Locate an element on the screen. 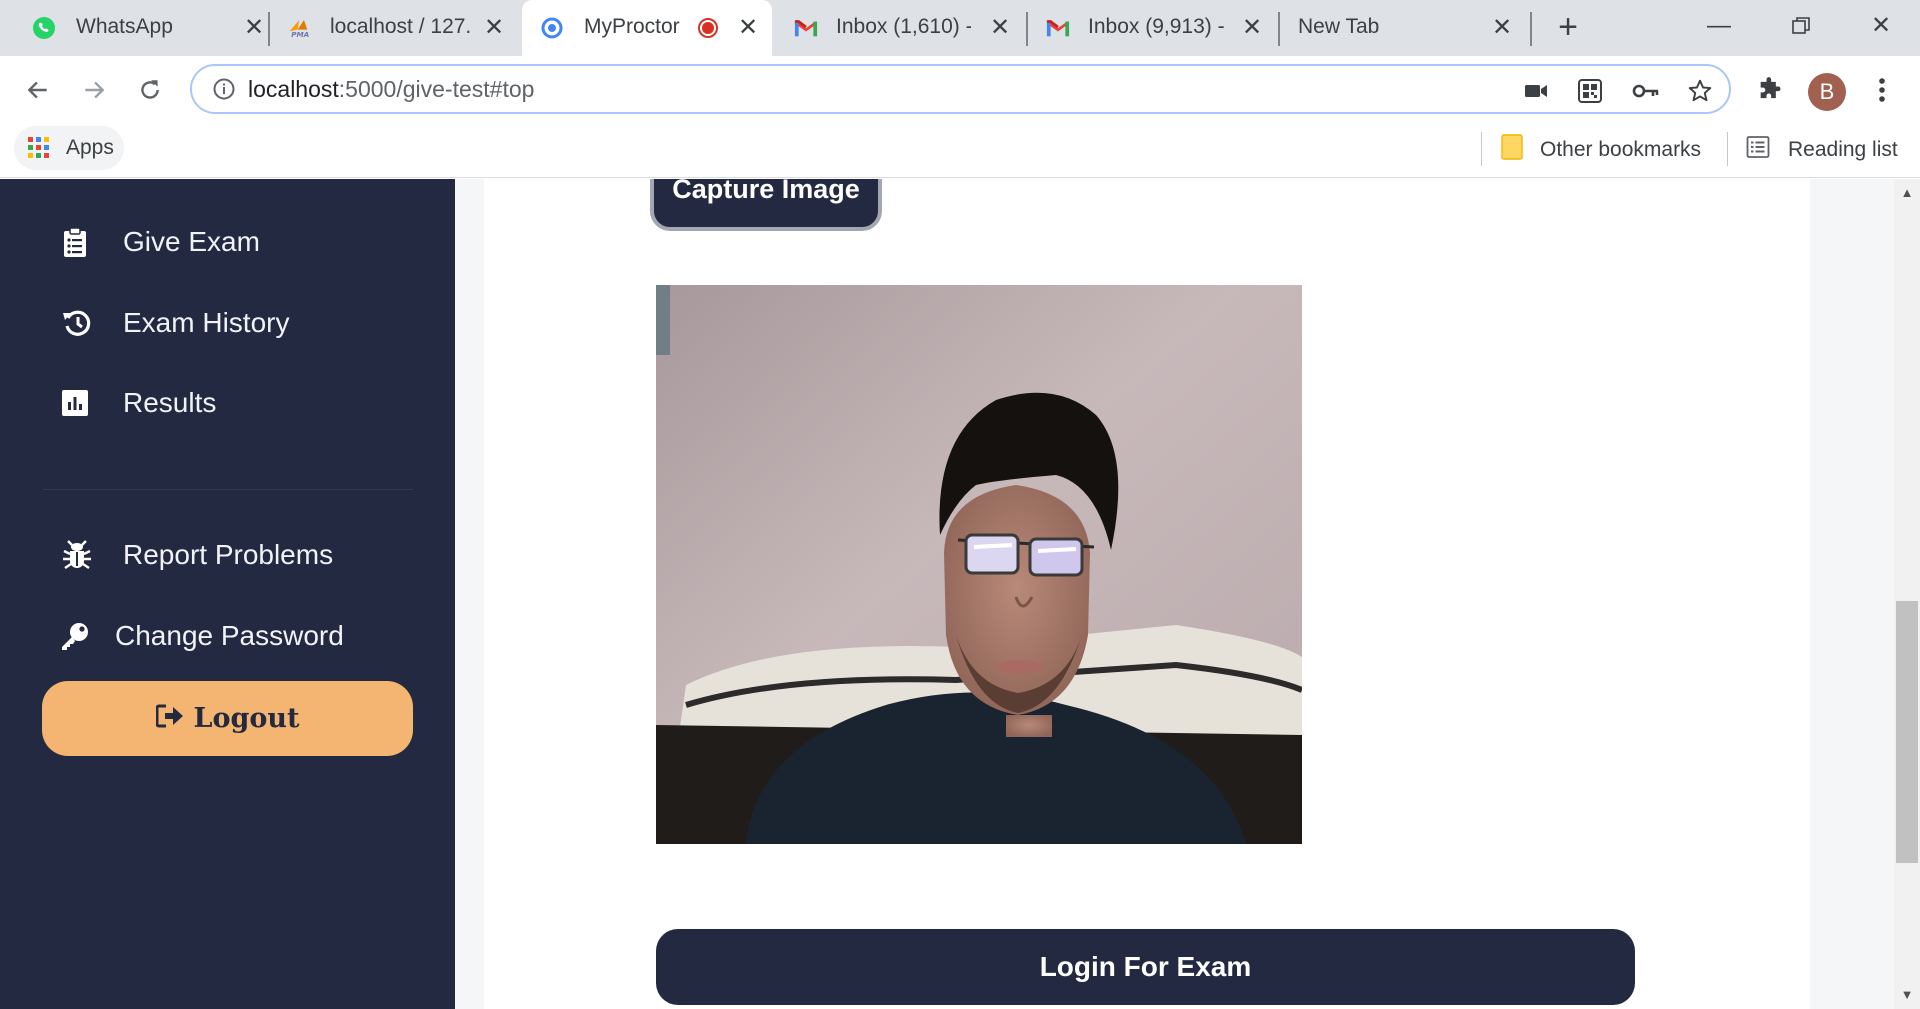 The height and width of the screenshot is (1009, 1920). qr-code-icon is located at coordinates (1590, 91).